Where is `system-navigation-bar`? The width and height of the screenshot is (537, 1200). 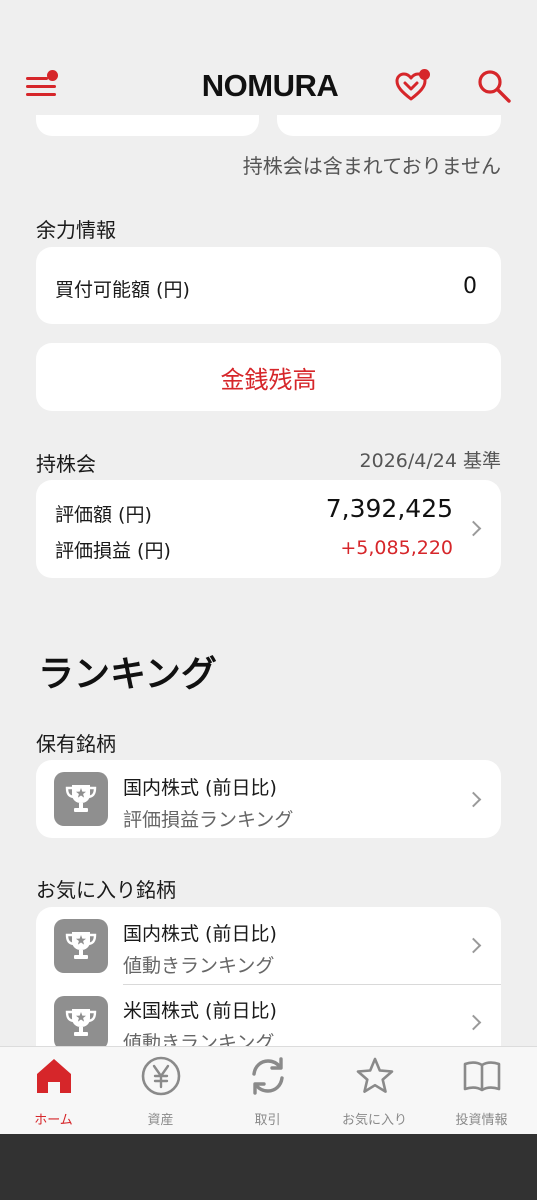 system-navigation-bar is located at coordinates (268, 1167).